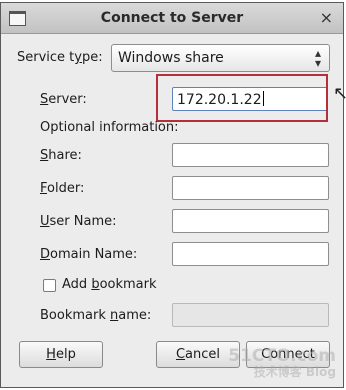  What do you see at coordinates (51, 354) in the screenshot?
I see `help-mnemonic: H` at bounding box center [51, 354].